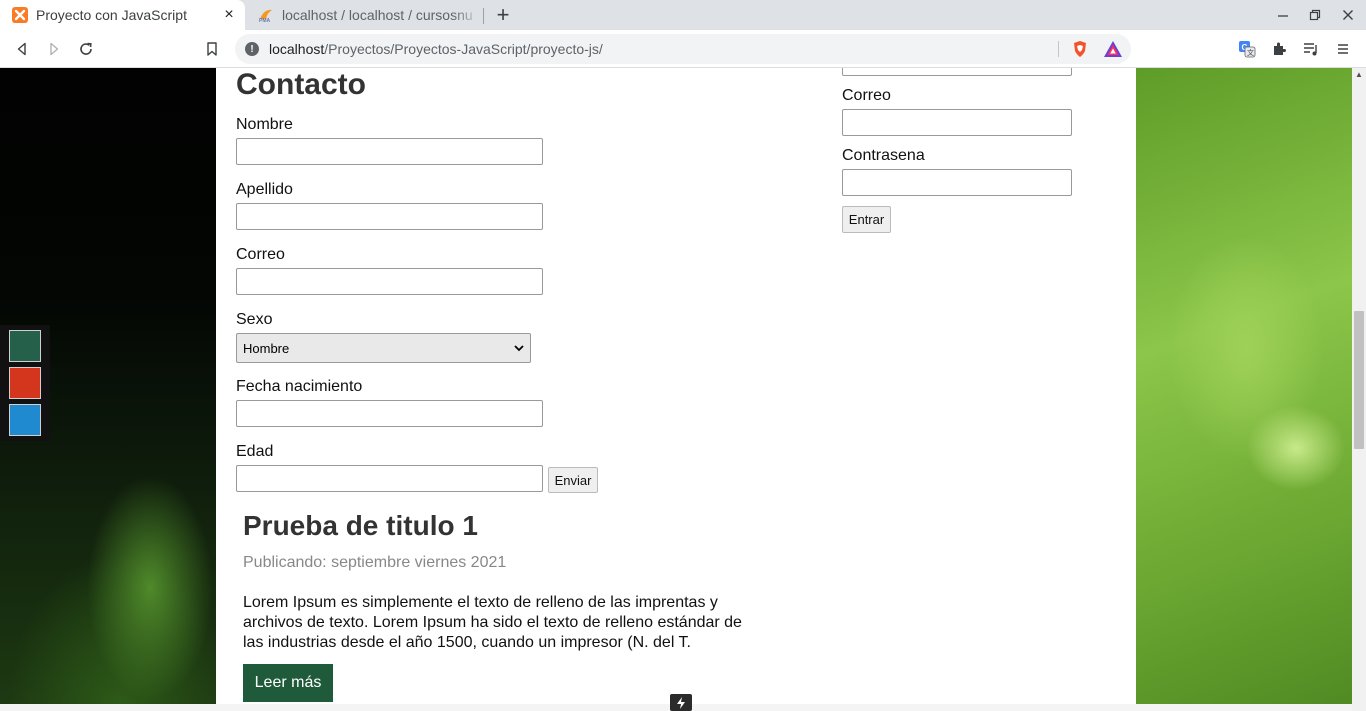  I want to click on contact-title: Contacto, so click(301, 84).